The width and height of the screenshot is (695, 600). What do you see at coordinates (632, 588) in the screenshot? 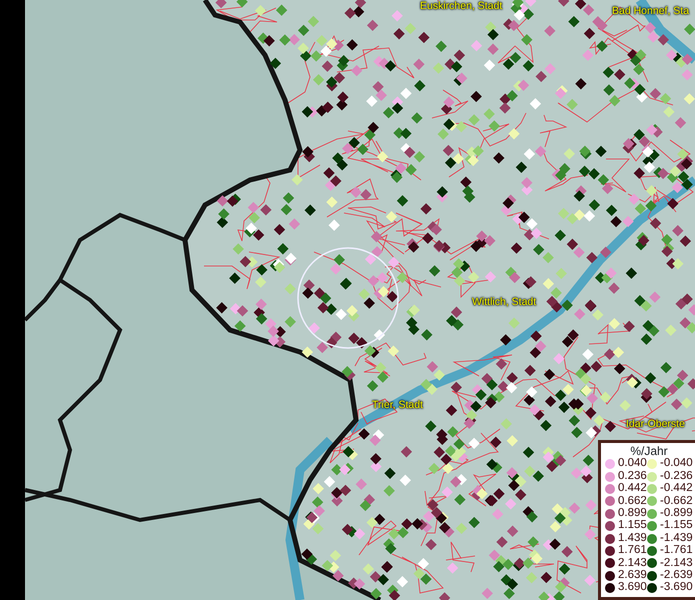
I see `legend-value: 3.690` at bounding box center [632, 588].